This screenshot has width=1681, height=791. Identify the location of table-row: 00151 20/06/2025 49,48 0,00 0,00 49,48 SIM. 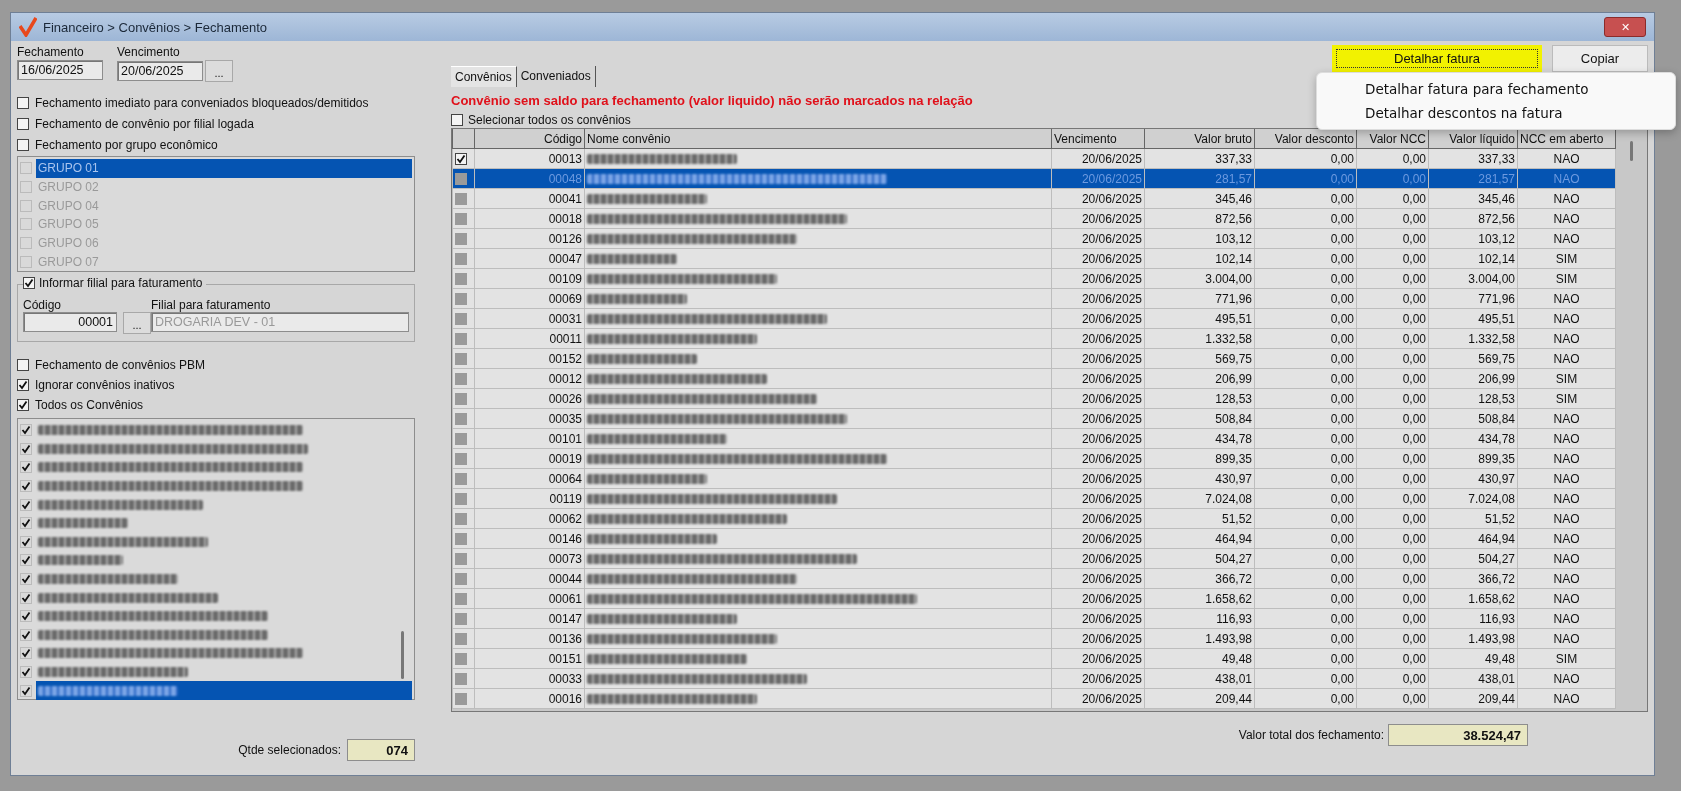
(1034, 658).